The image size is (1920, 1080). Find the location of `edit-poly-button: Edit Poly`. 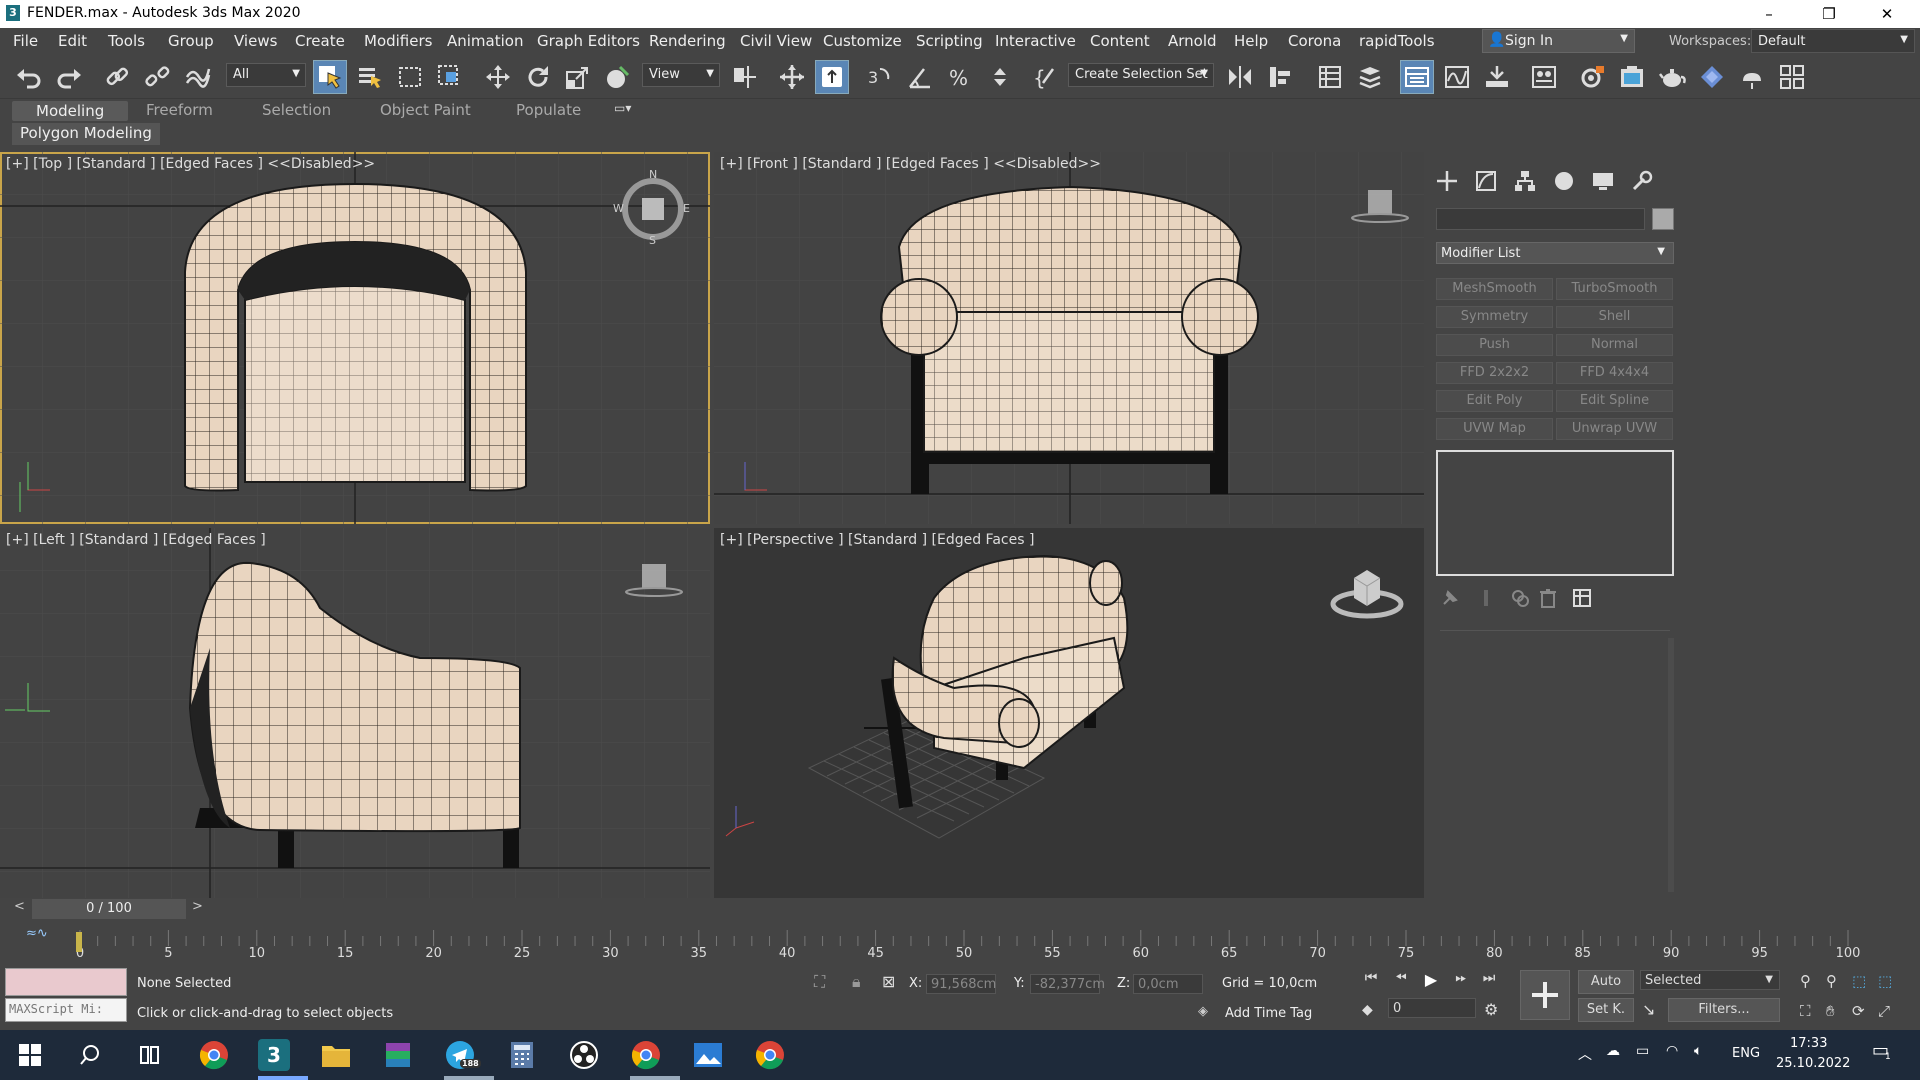

edit-poly-button: Edit Poly is located at coordinates (1494, 401).